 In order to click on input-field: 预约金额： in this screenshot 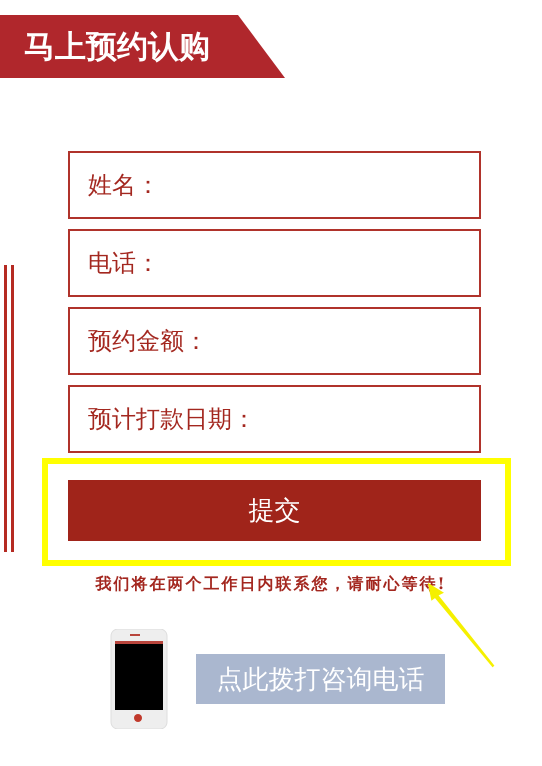, I will do `click(274, 341)`.